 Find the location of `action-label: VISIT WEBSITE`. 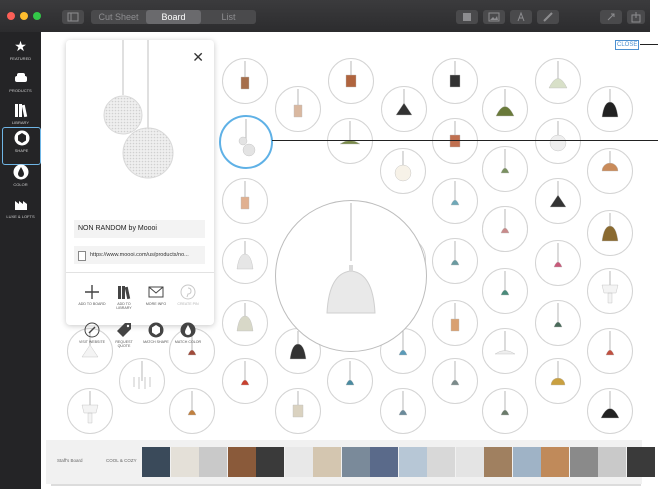

action-label: VISIT WEBSITE is located at coordinates (92, 342).